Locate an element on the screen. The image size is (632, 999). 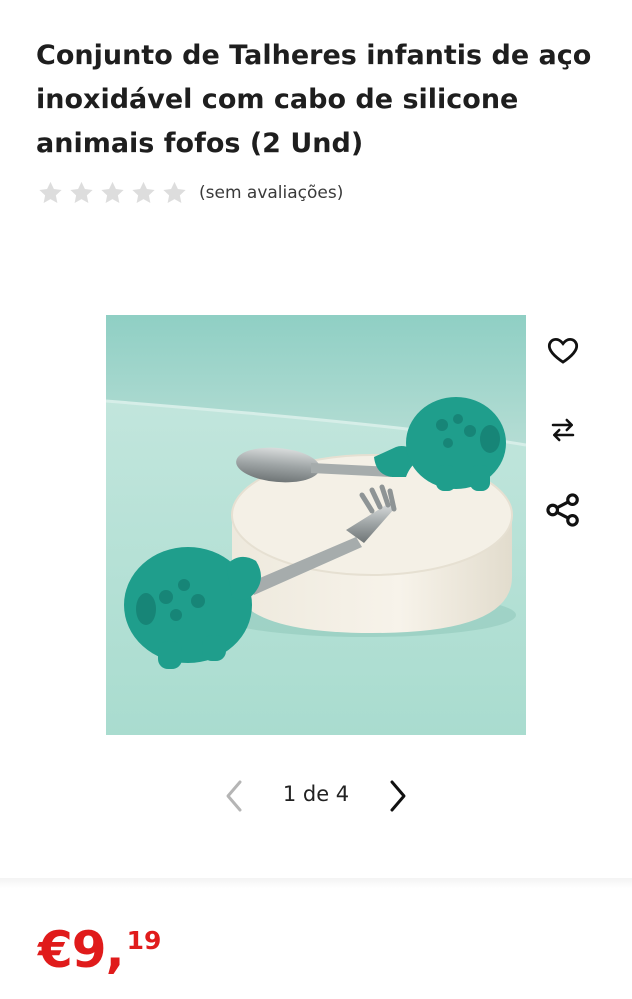
share-button is located at coordinates (563, 510).